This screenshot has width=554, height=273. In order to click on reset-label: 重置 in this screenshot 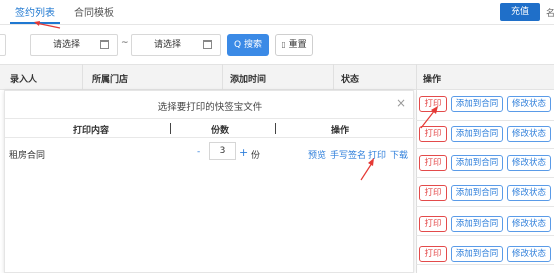, I will do `click(297, 45)`.